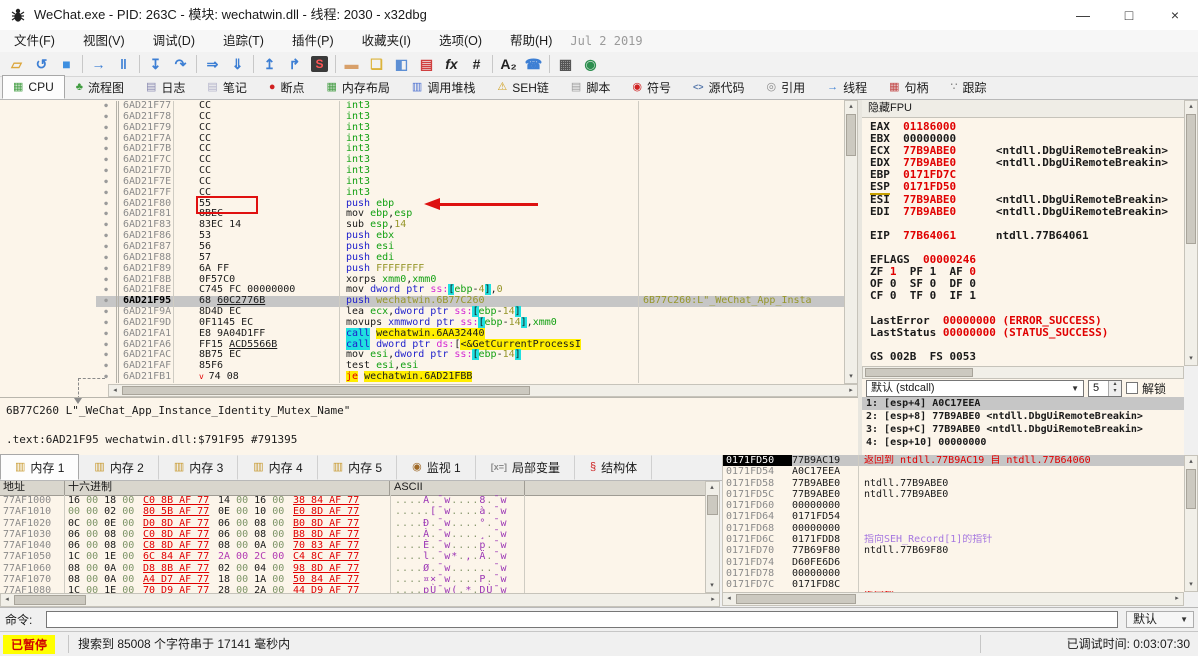 This screenshot has height=656, width=1198. I want to click on register-line: GS 002B FS 0053, so click(1023, 356).